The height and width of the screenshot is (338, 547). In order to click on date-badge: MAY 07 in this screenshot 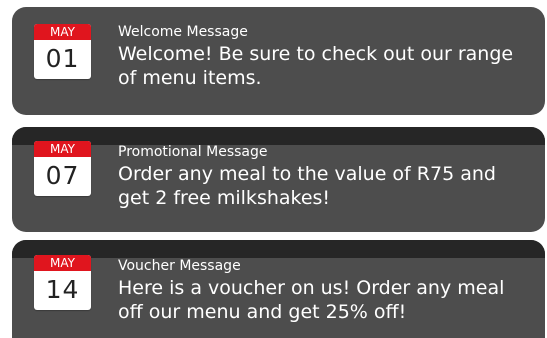, I will do `click(62, 168)`.